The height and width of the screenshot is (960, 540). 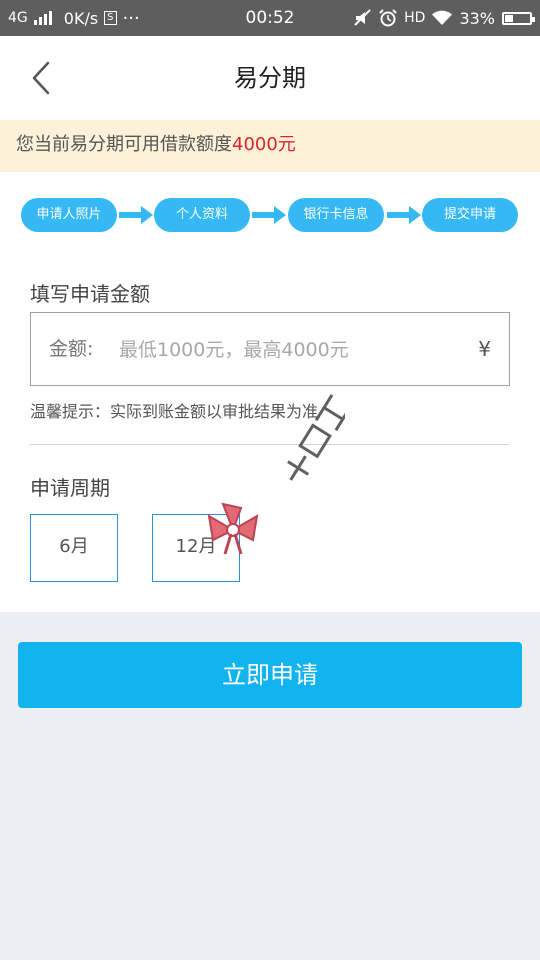 What do you see at coordinates (196, 548) in the screenshot?
I see `period-option-12: 12月` at bounding box center [196, 548].